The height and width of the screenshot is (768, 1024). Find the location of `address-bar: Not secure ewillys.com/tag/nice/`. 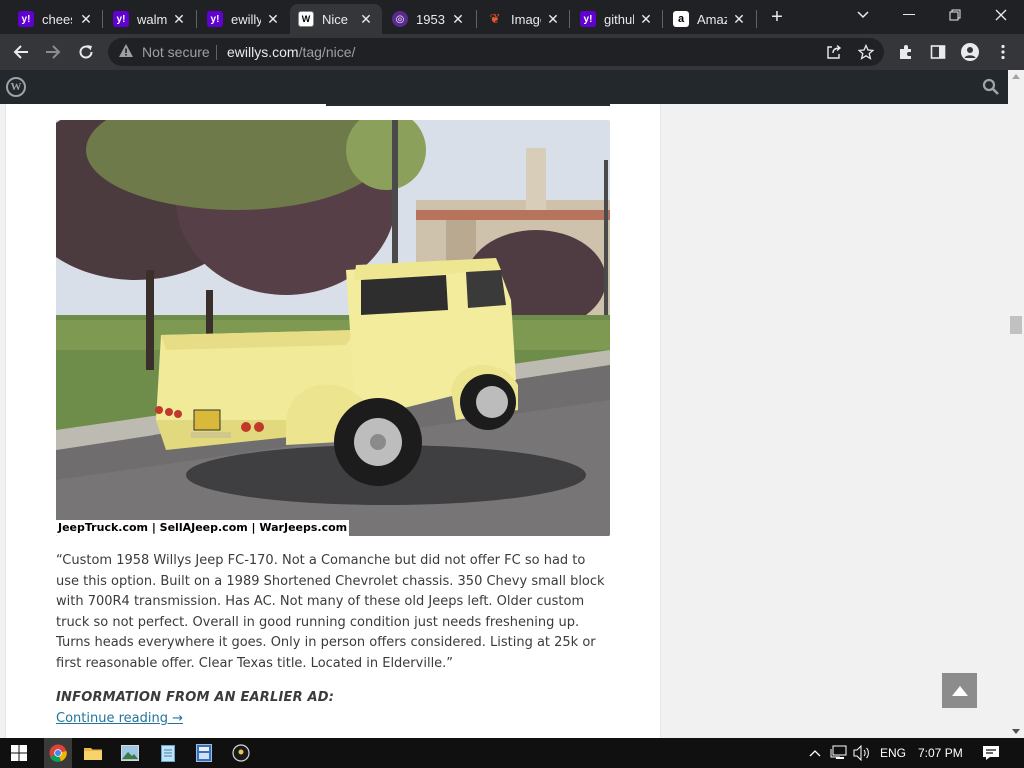

address-bar: Not secure ewillys.com/tag/nice/ is located at coordinates (496, 52).